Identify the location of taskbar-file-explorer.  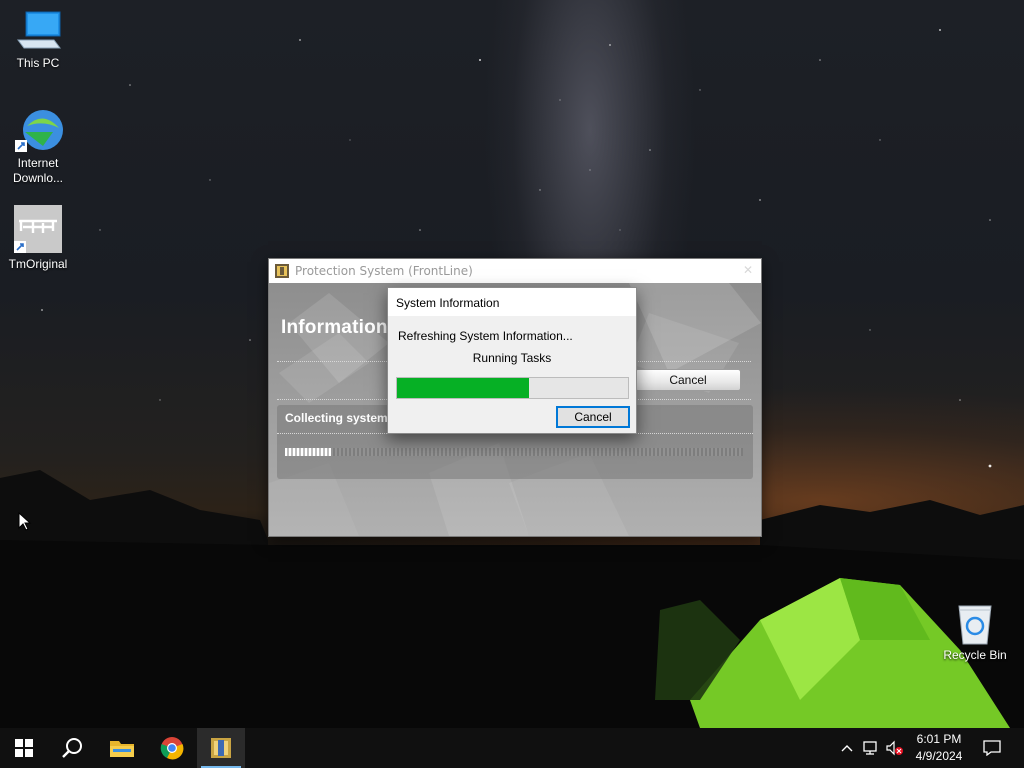
(122, 748).